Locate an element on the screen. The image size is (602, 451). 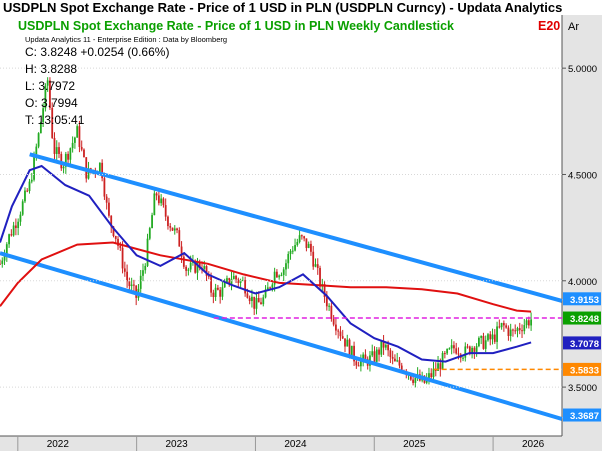
price-label-text: 3.8248 is located at coordinates (584, 319).